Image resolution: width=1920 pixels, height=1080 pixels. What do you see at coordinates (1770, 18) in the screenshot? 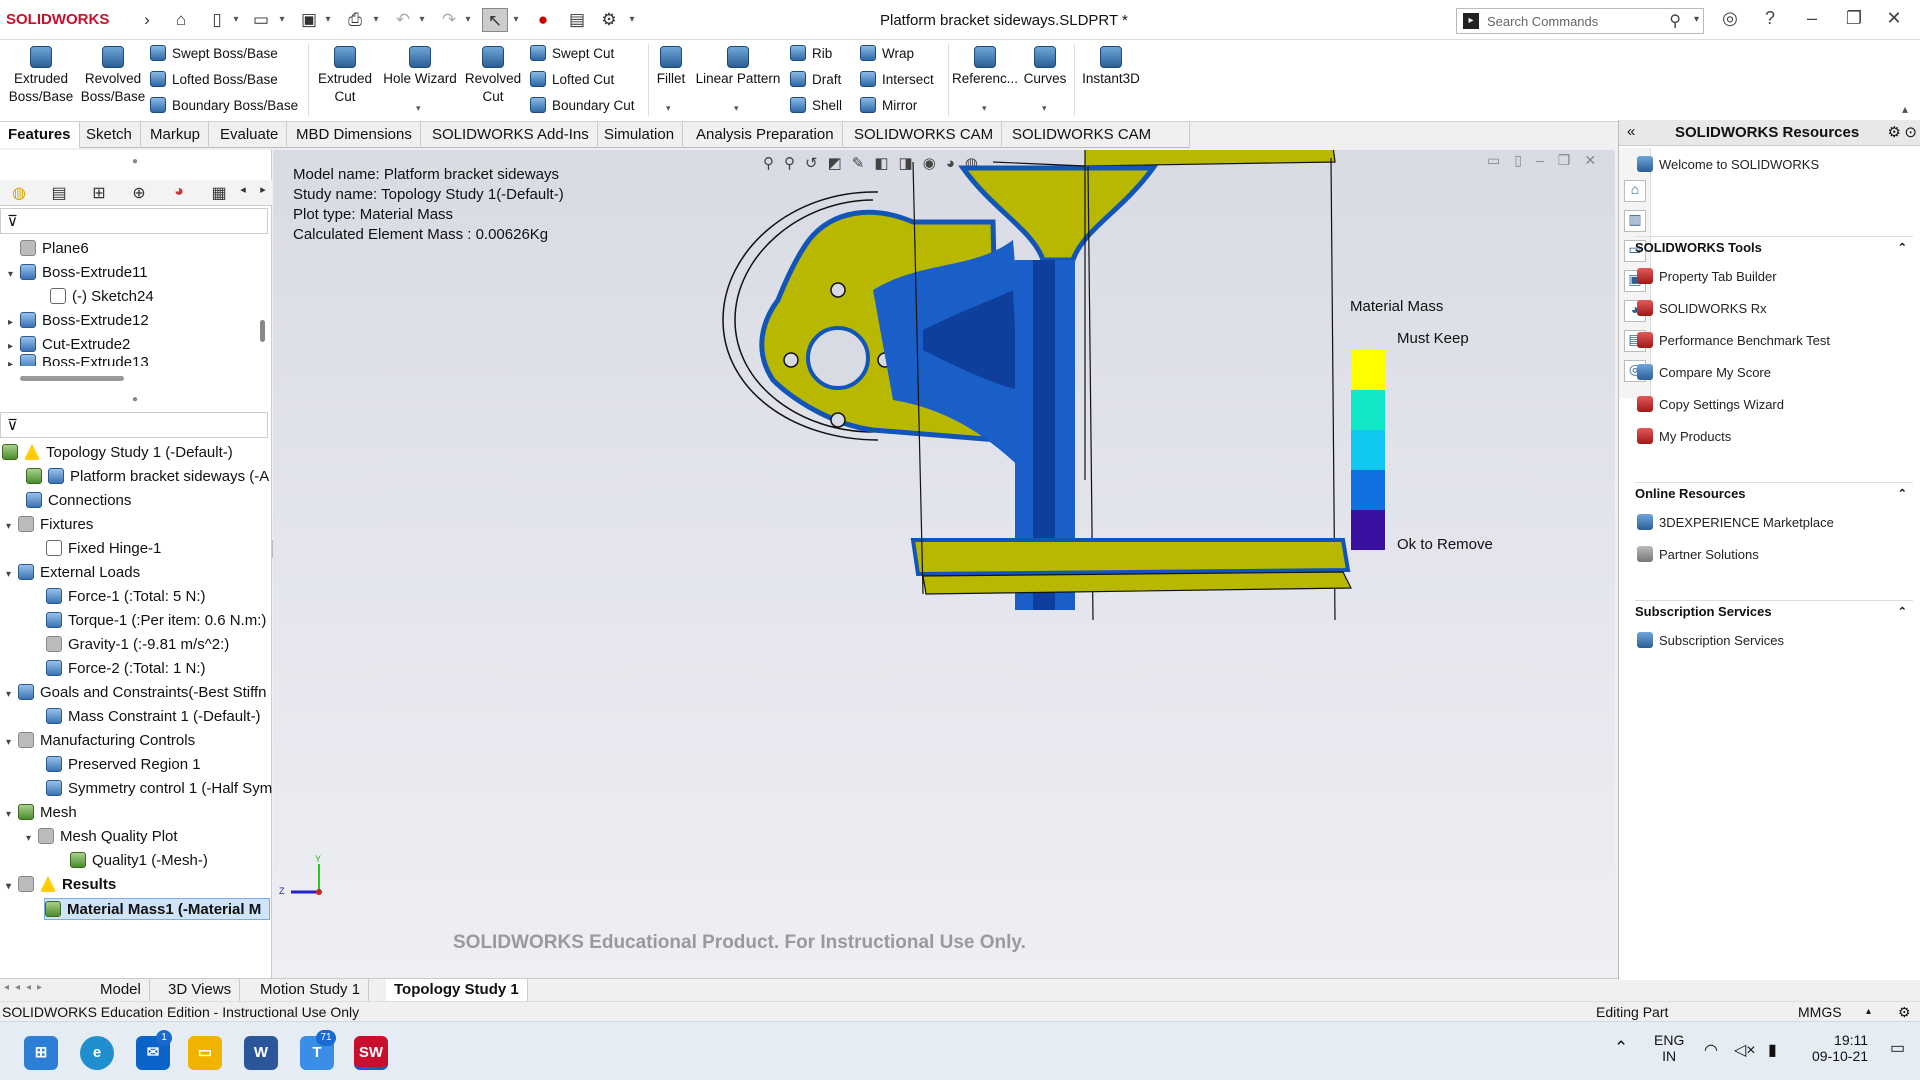
I see `help-icon: ?` at bounding box center [1770, 18].